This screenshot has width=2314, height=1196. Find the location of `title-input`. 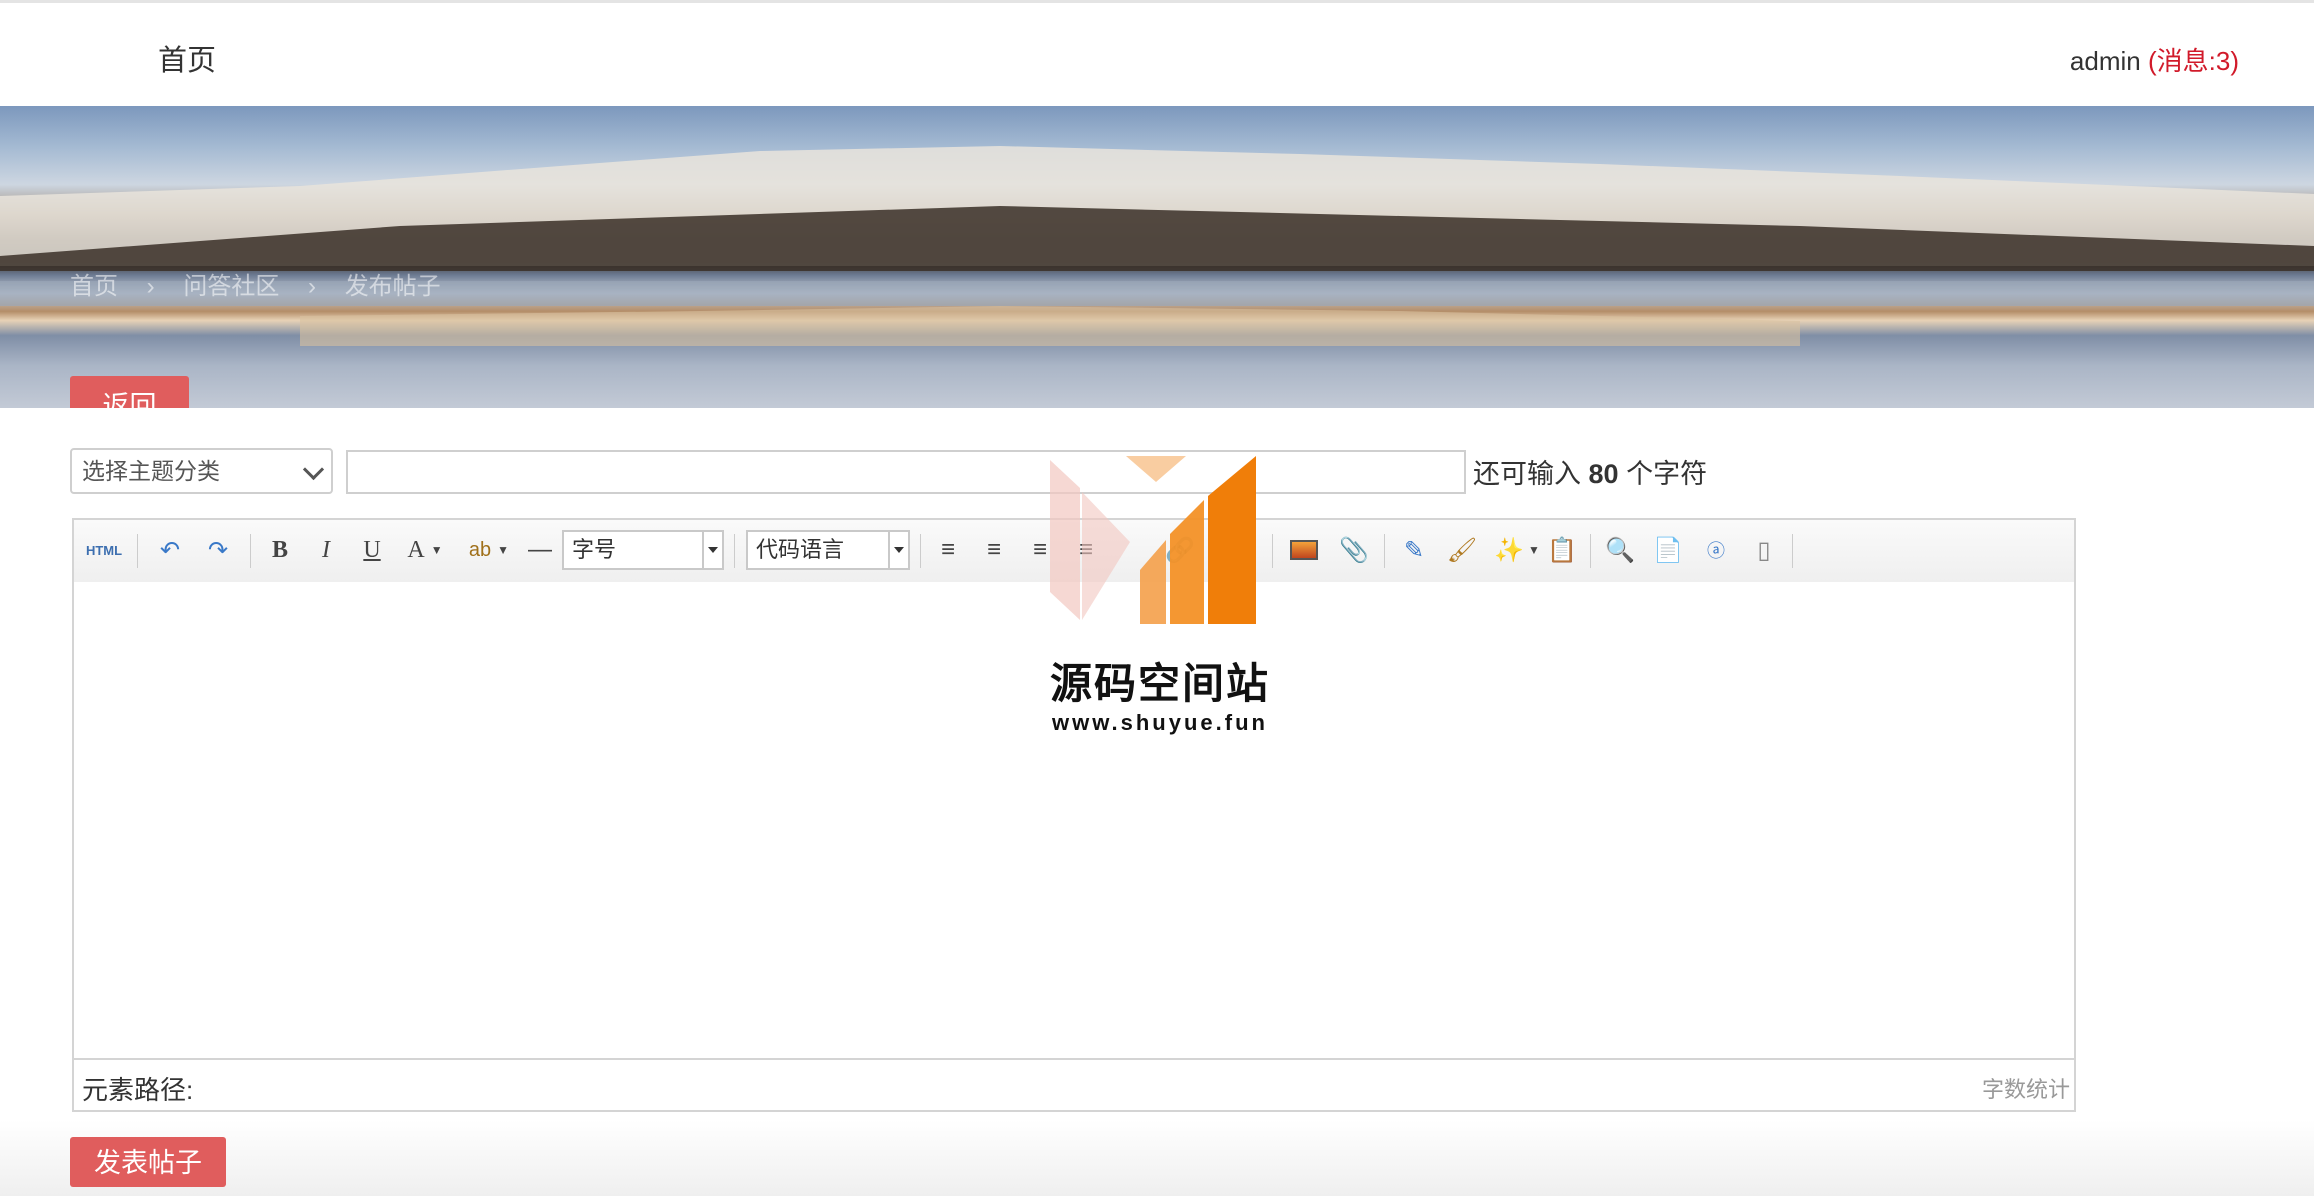

title-input is located at coordinates (906, 472).